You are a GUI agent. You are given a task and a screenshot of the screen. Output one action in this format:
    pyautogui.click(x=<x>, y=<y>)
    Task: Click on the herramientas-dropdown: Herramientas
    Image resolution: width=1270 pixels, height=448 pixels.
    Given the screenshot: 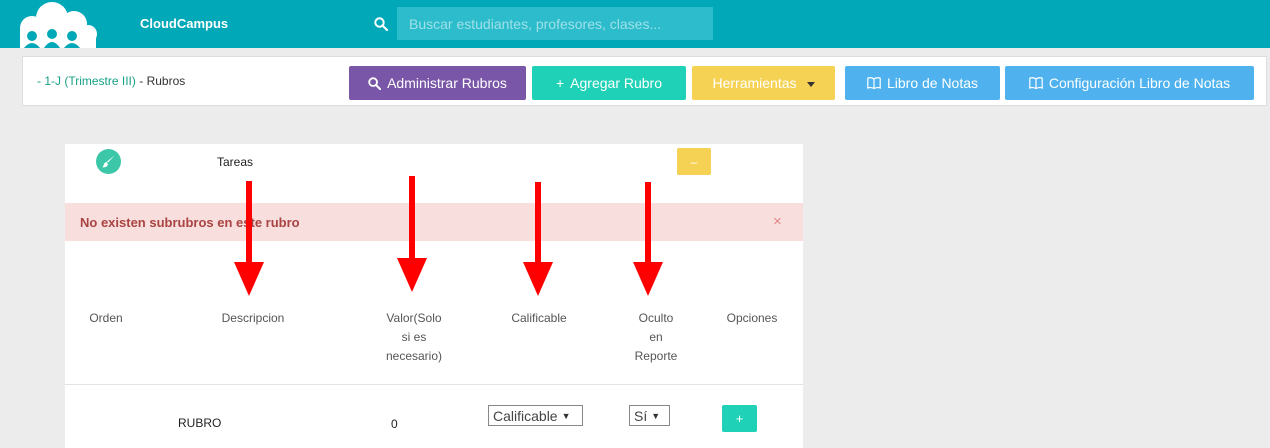 What is the action you would take?
    pyautogui.click(x=763, y=83)
    